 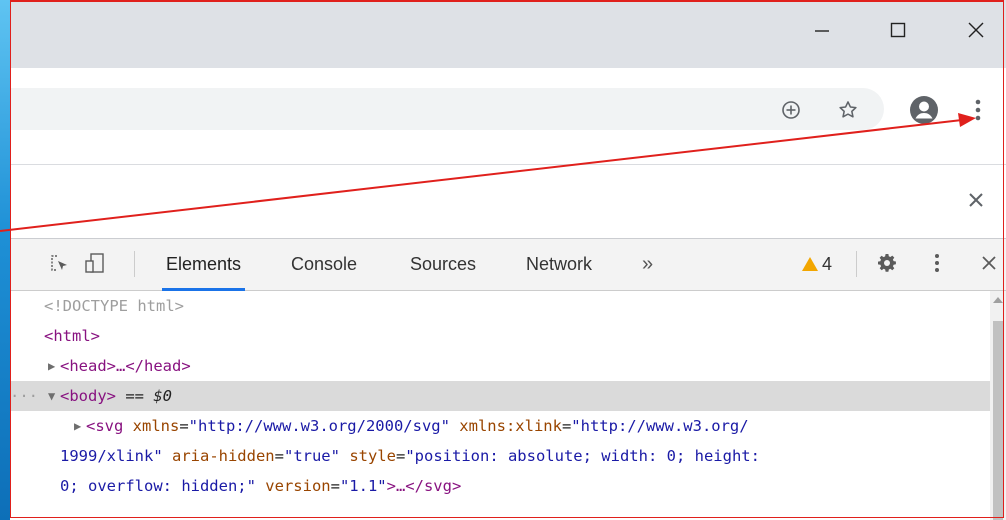 What do you see at coordinates (989, 263) in the screenshot?
I see `close-devtools-icon` at bounding box center [989, 263].